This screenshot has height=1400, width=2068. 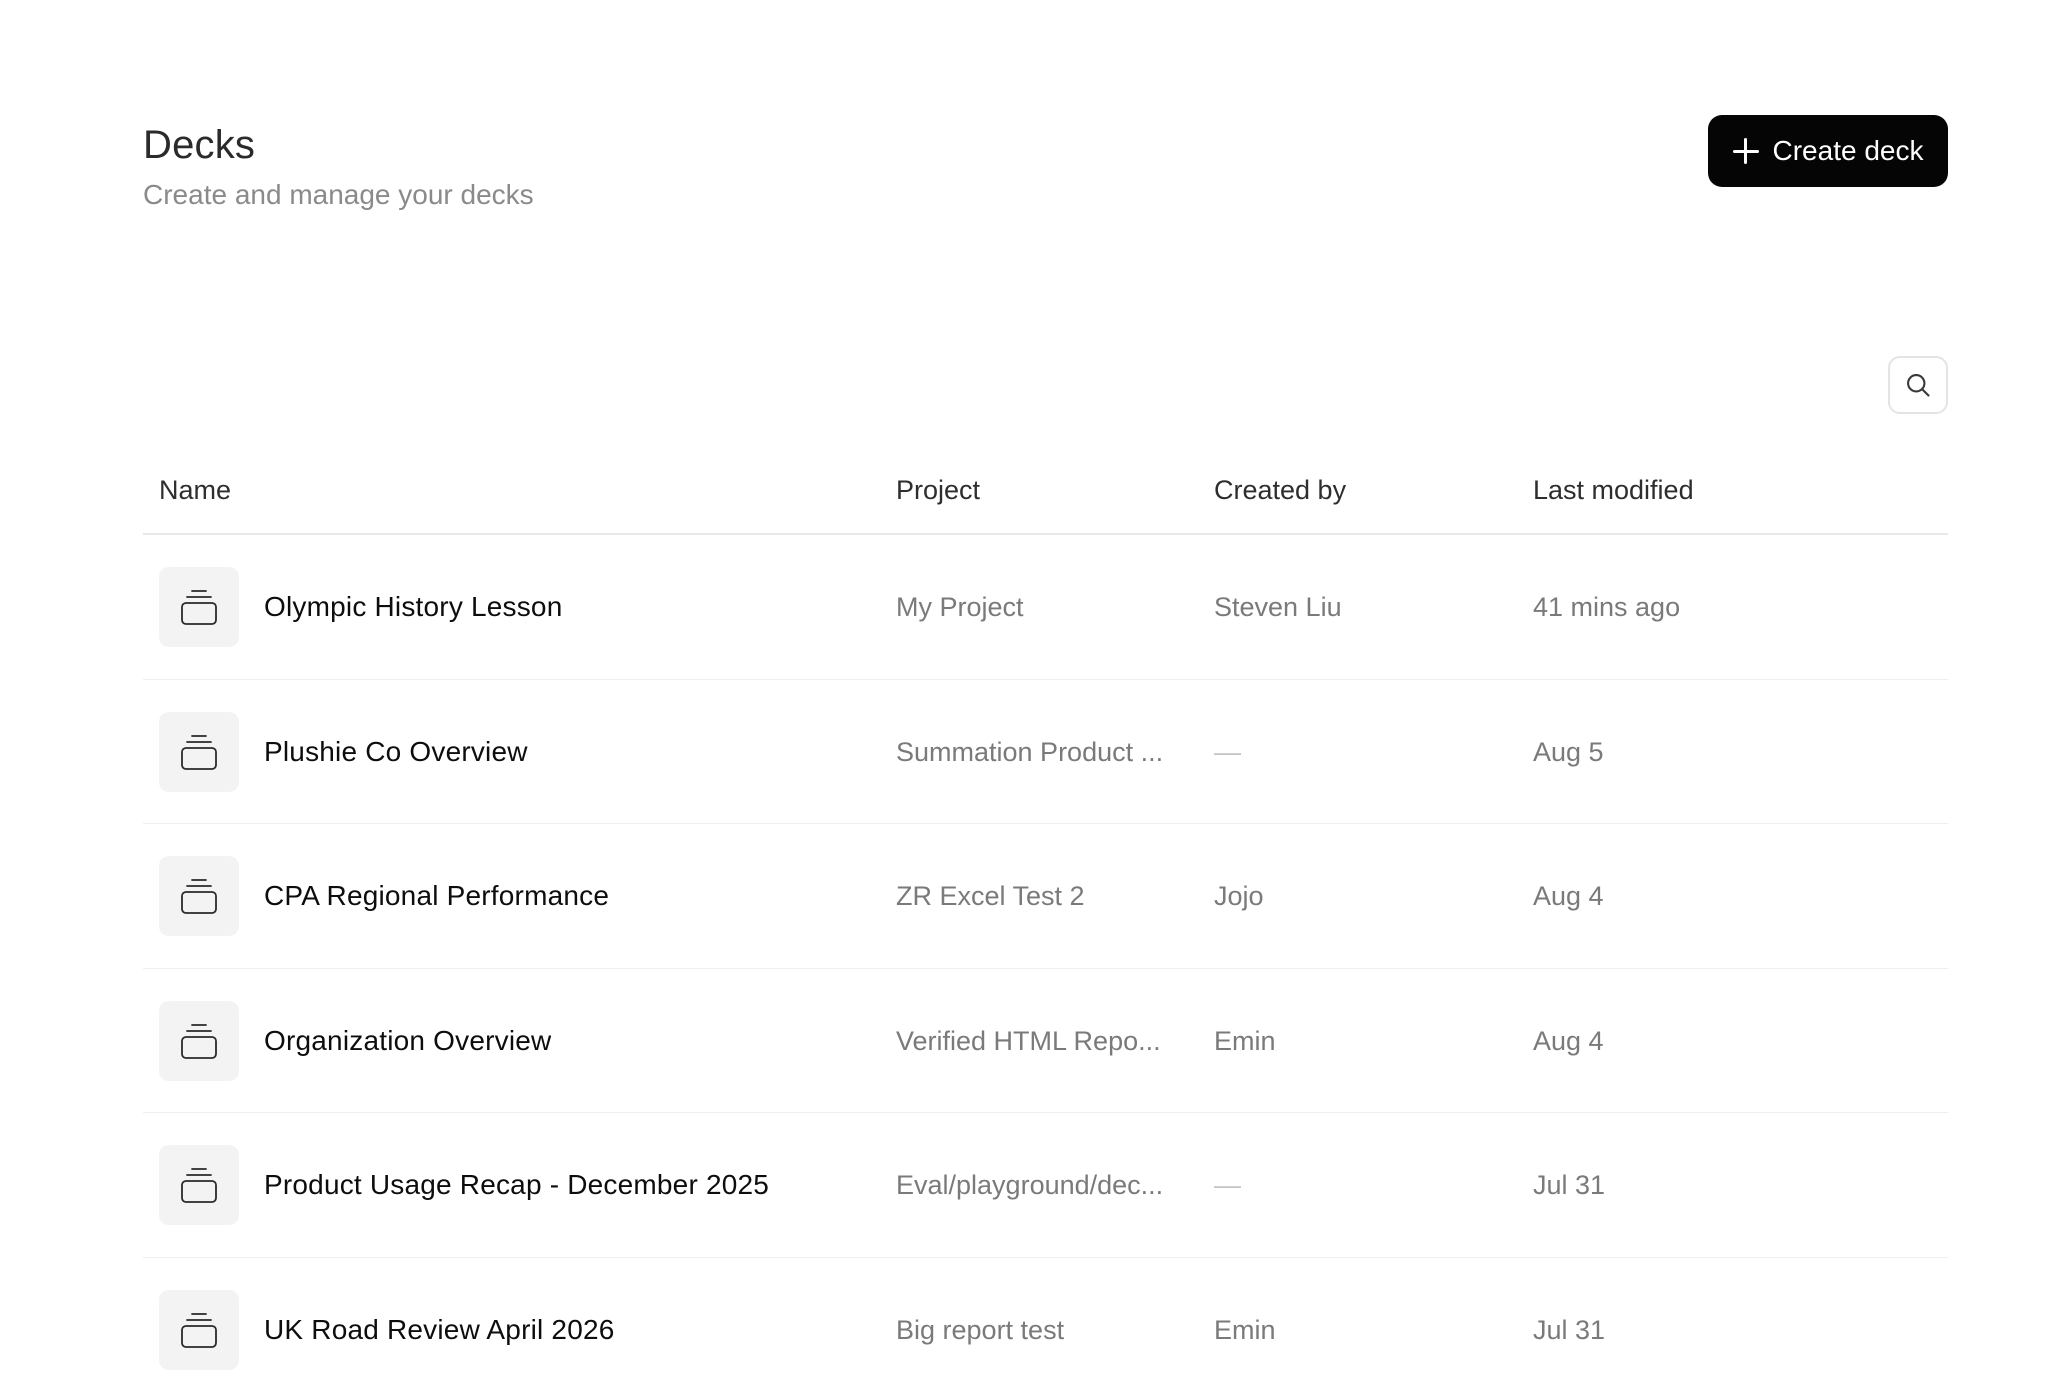 I want to click on deck-name: CPA Regional Performance, so click(x=436, y=896).